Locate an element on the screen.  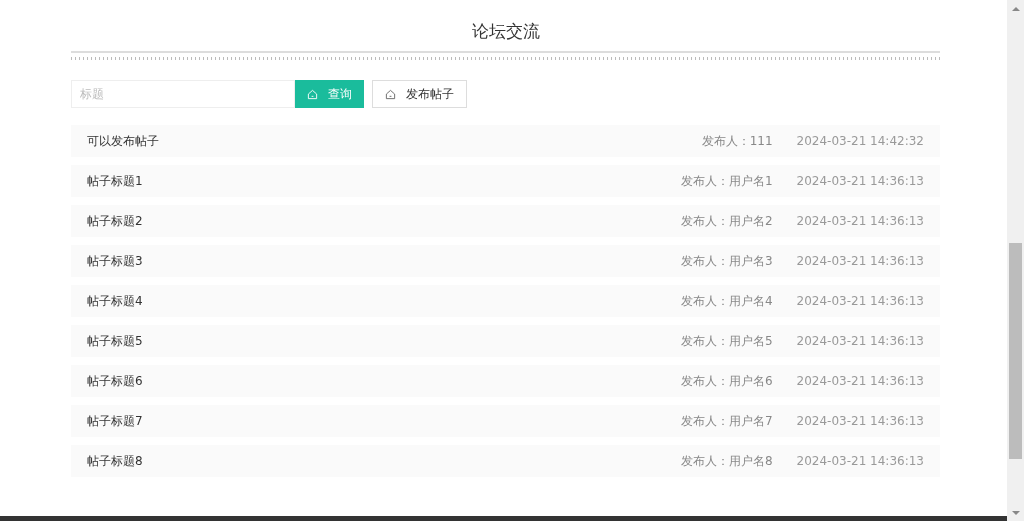
page-title: 论坛交流 is located at coordinates (505, 31).